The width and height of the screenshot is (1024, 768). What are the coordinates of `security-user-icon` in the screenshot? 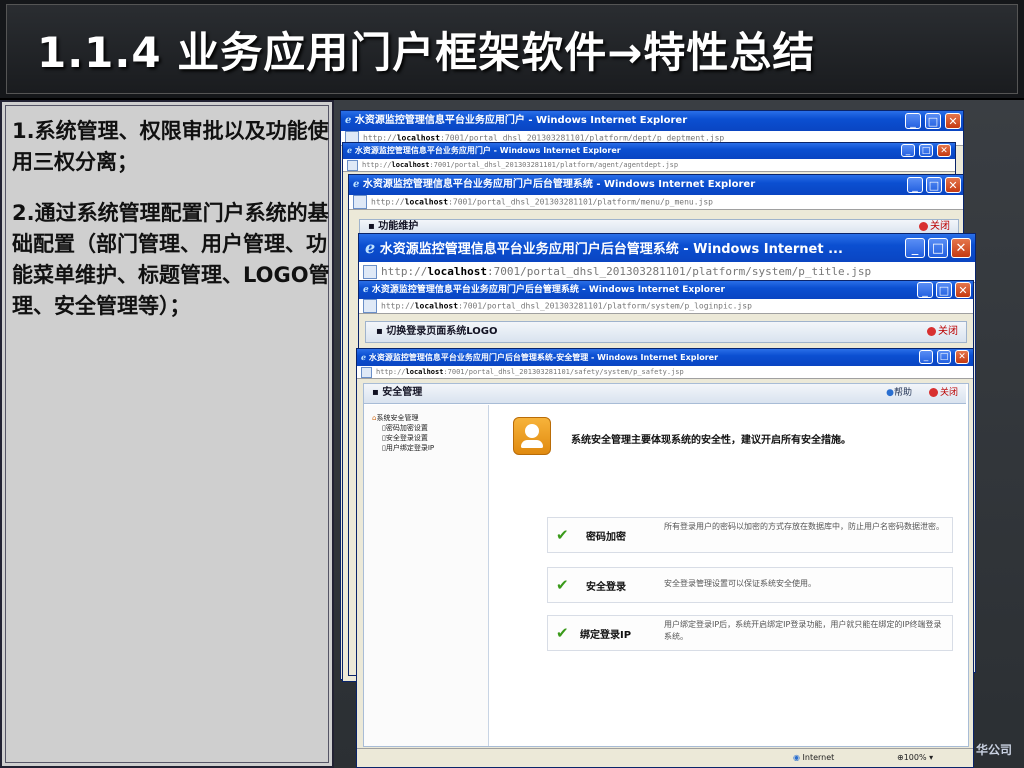 It's located at (532, 436).